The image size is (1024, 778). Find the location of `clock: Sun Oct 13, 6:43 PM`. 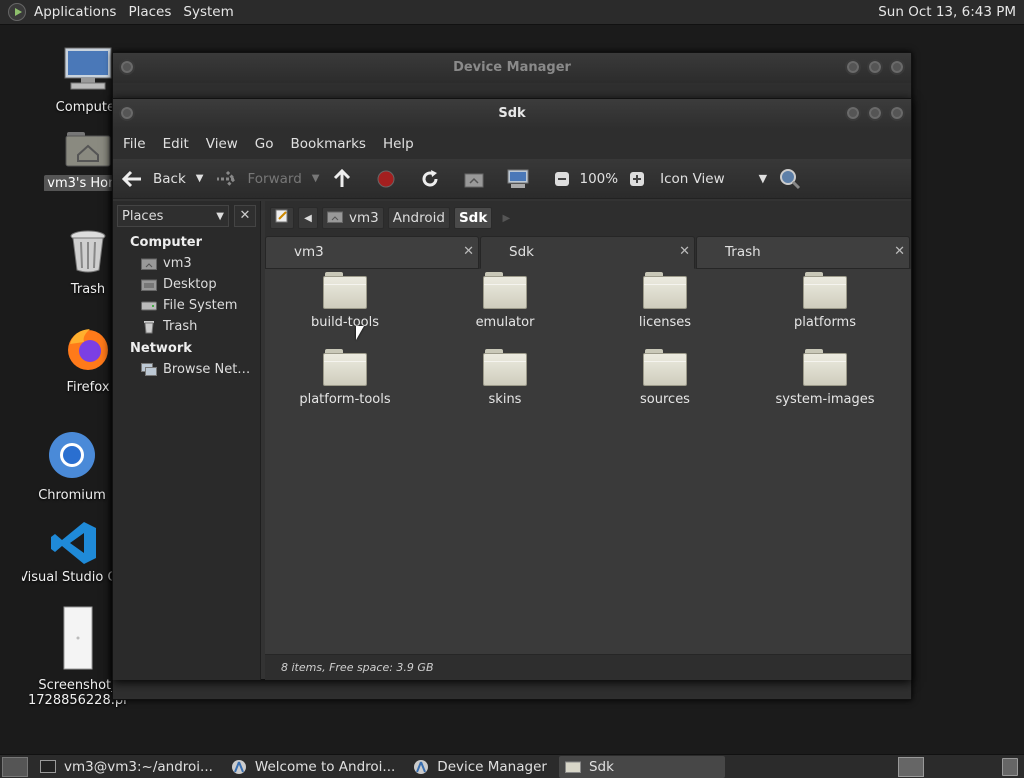

clock: Sun Oct 13, 6:43 PM is located at coordinates (947, 12).